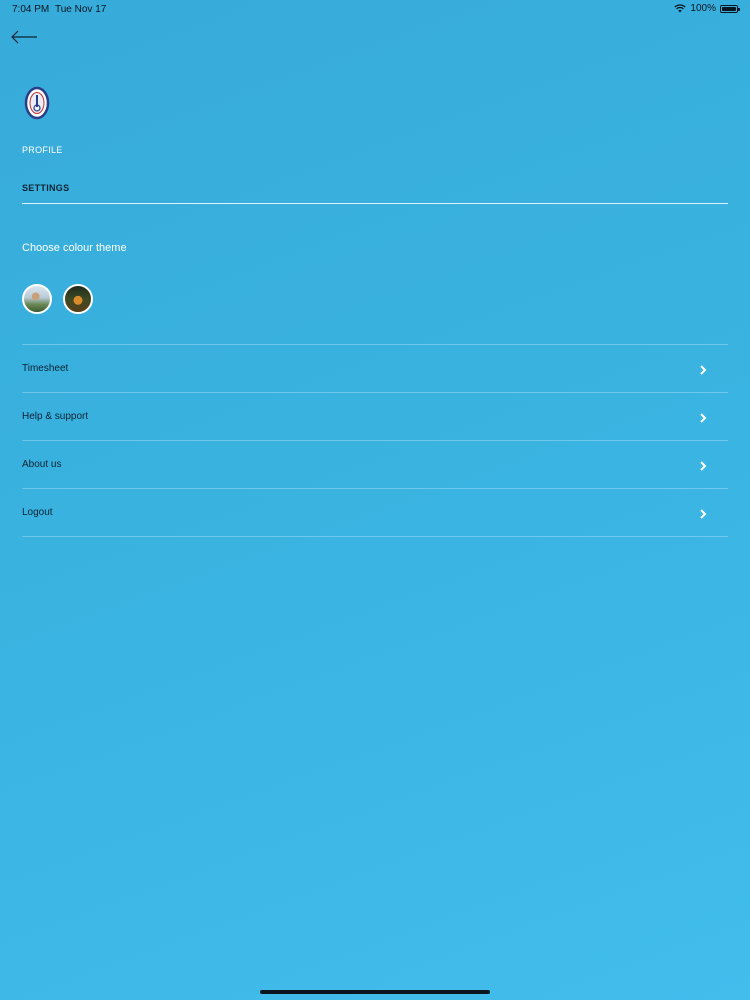  I want to click on tab-settings: SETTINGS, so click(45, 188).